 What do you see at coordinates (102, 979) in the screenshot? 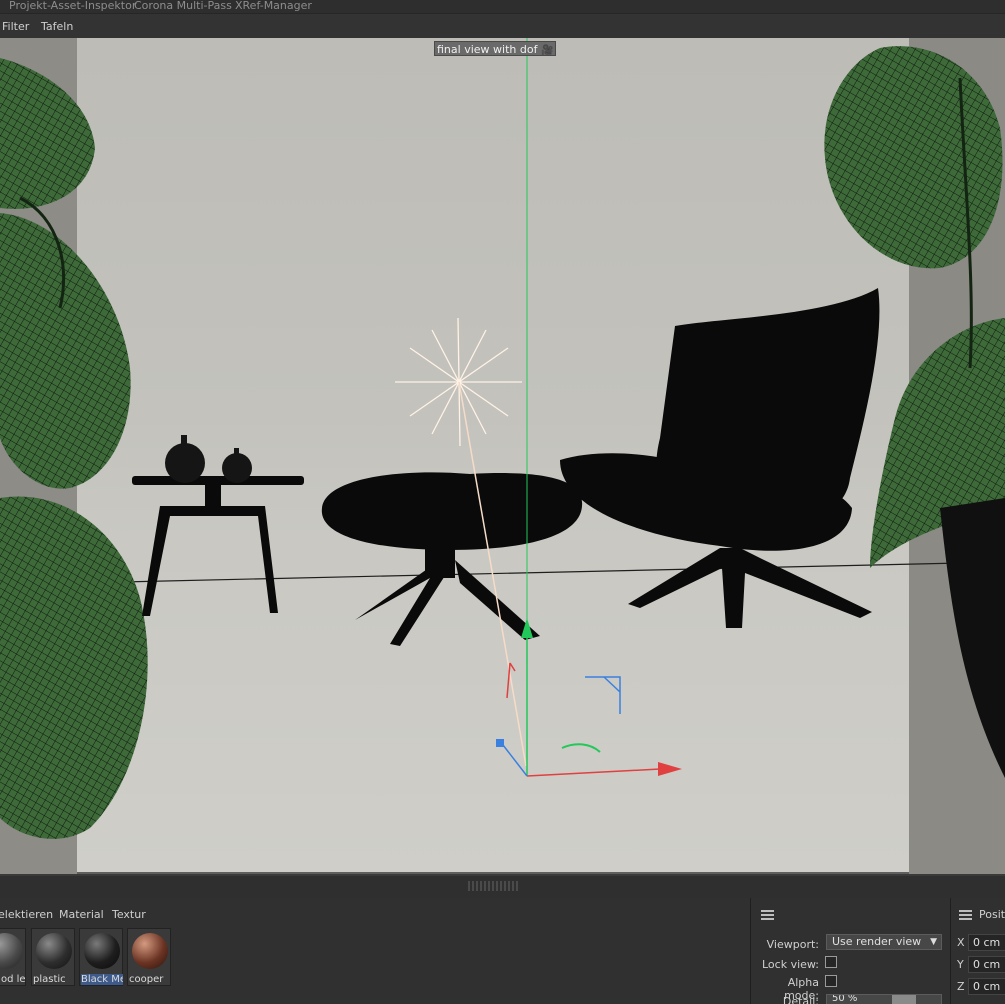
I see `material-name: Black Me` at bounding box center [102, 979].